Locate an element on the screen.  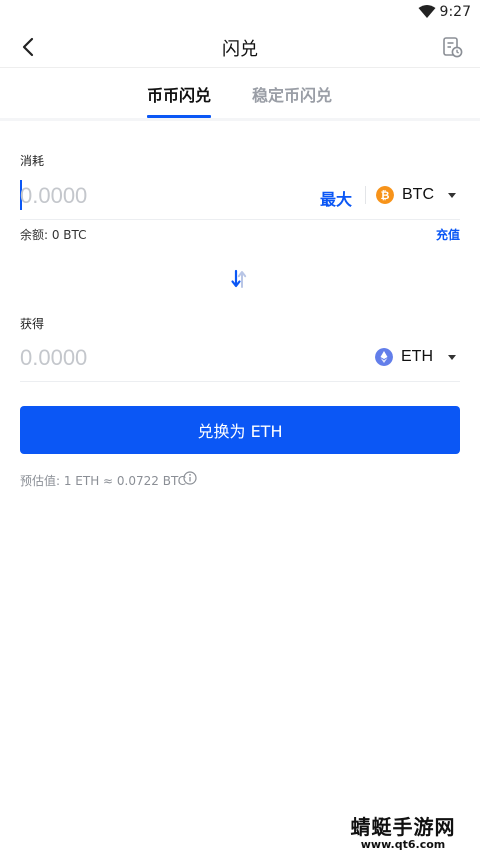
watermark: 蜻蜓手游网 www.qt6.com is located at coordinates (403, 834).